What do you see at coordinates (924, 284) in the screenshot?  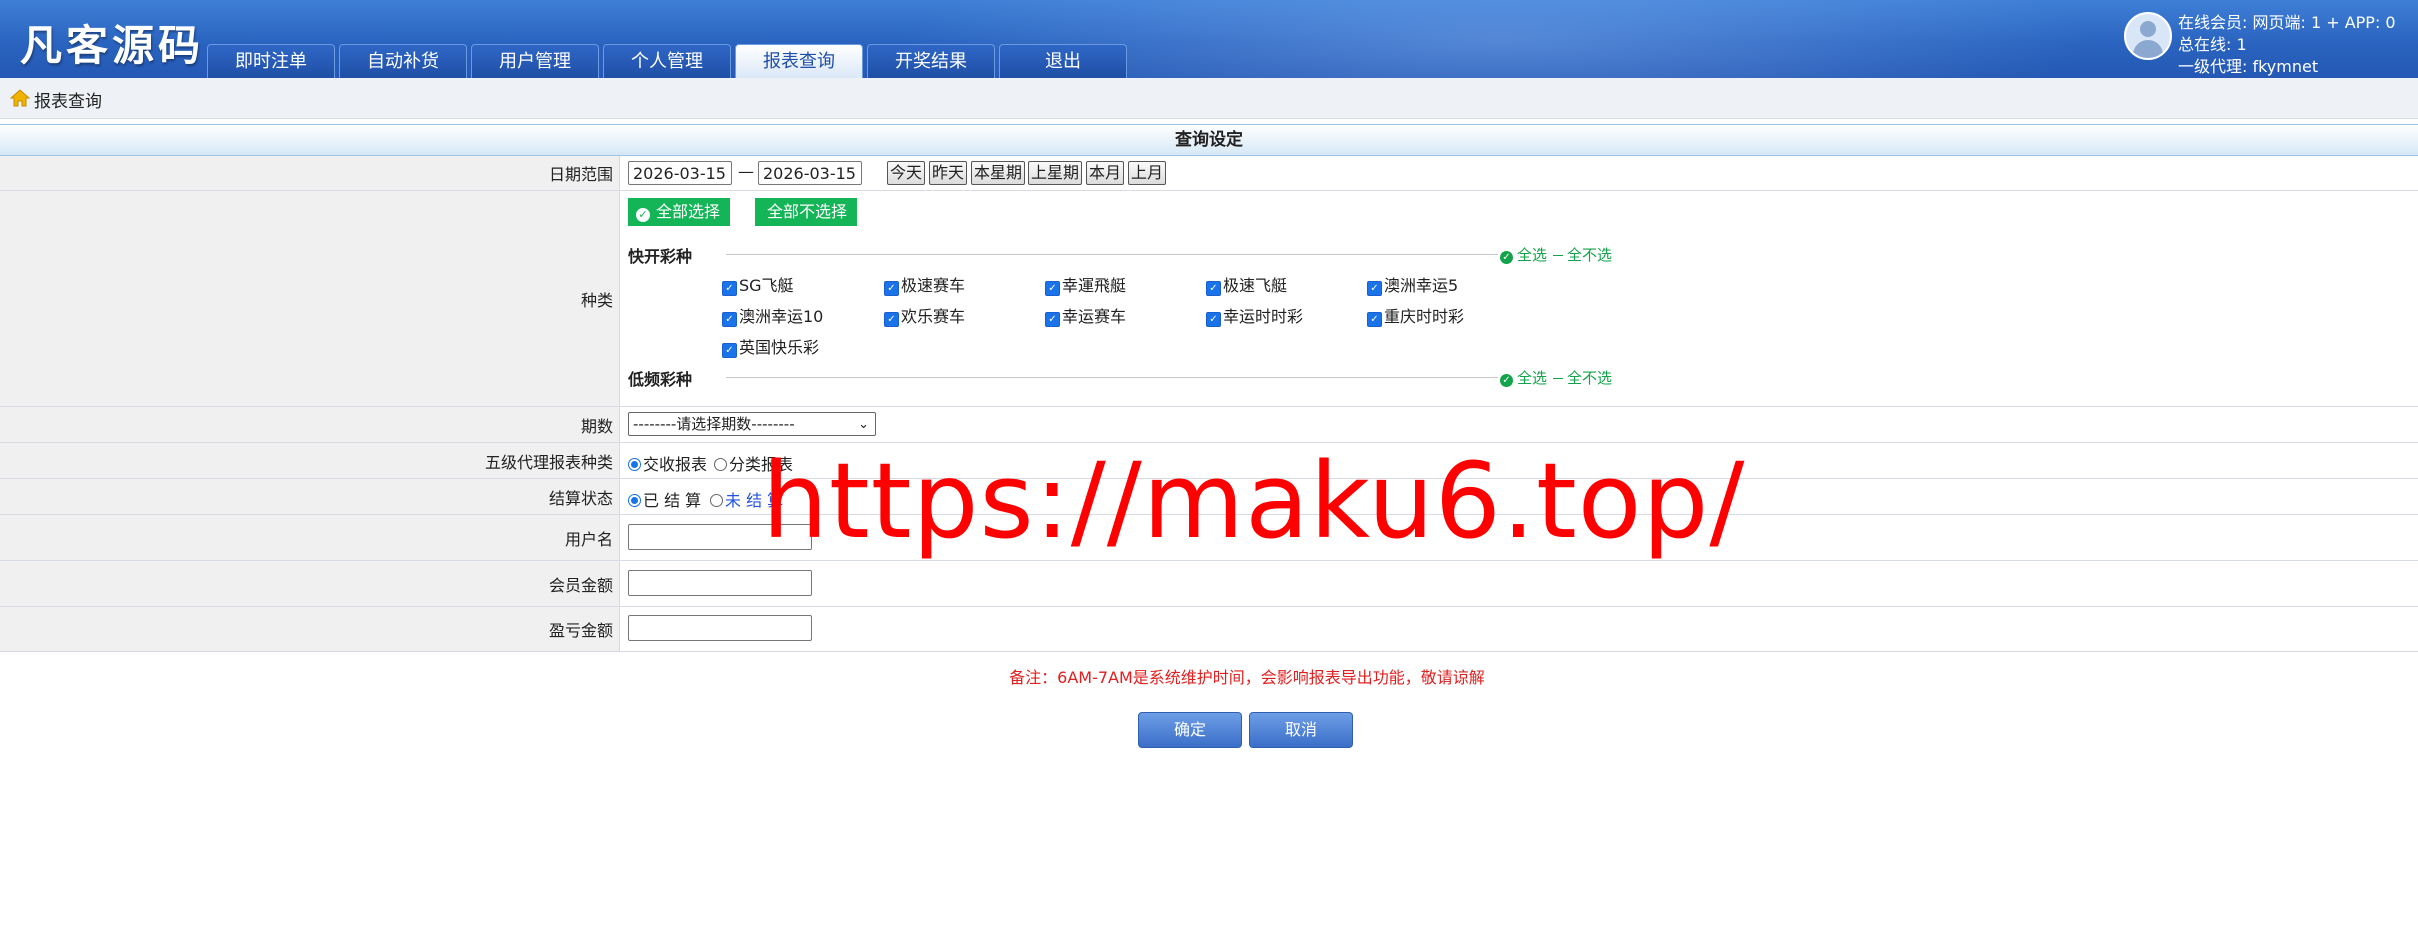 I see `lottery-checkbox: ✓ 极速赛车` at bounding box center [924, 284].